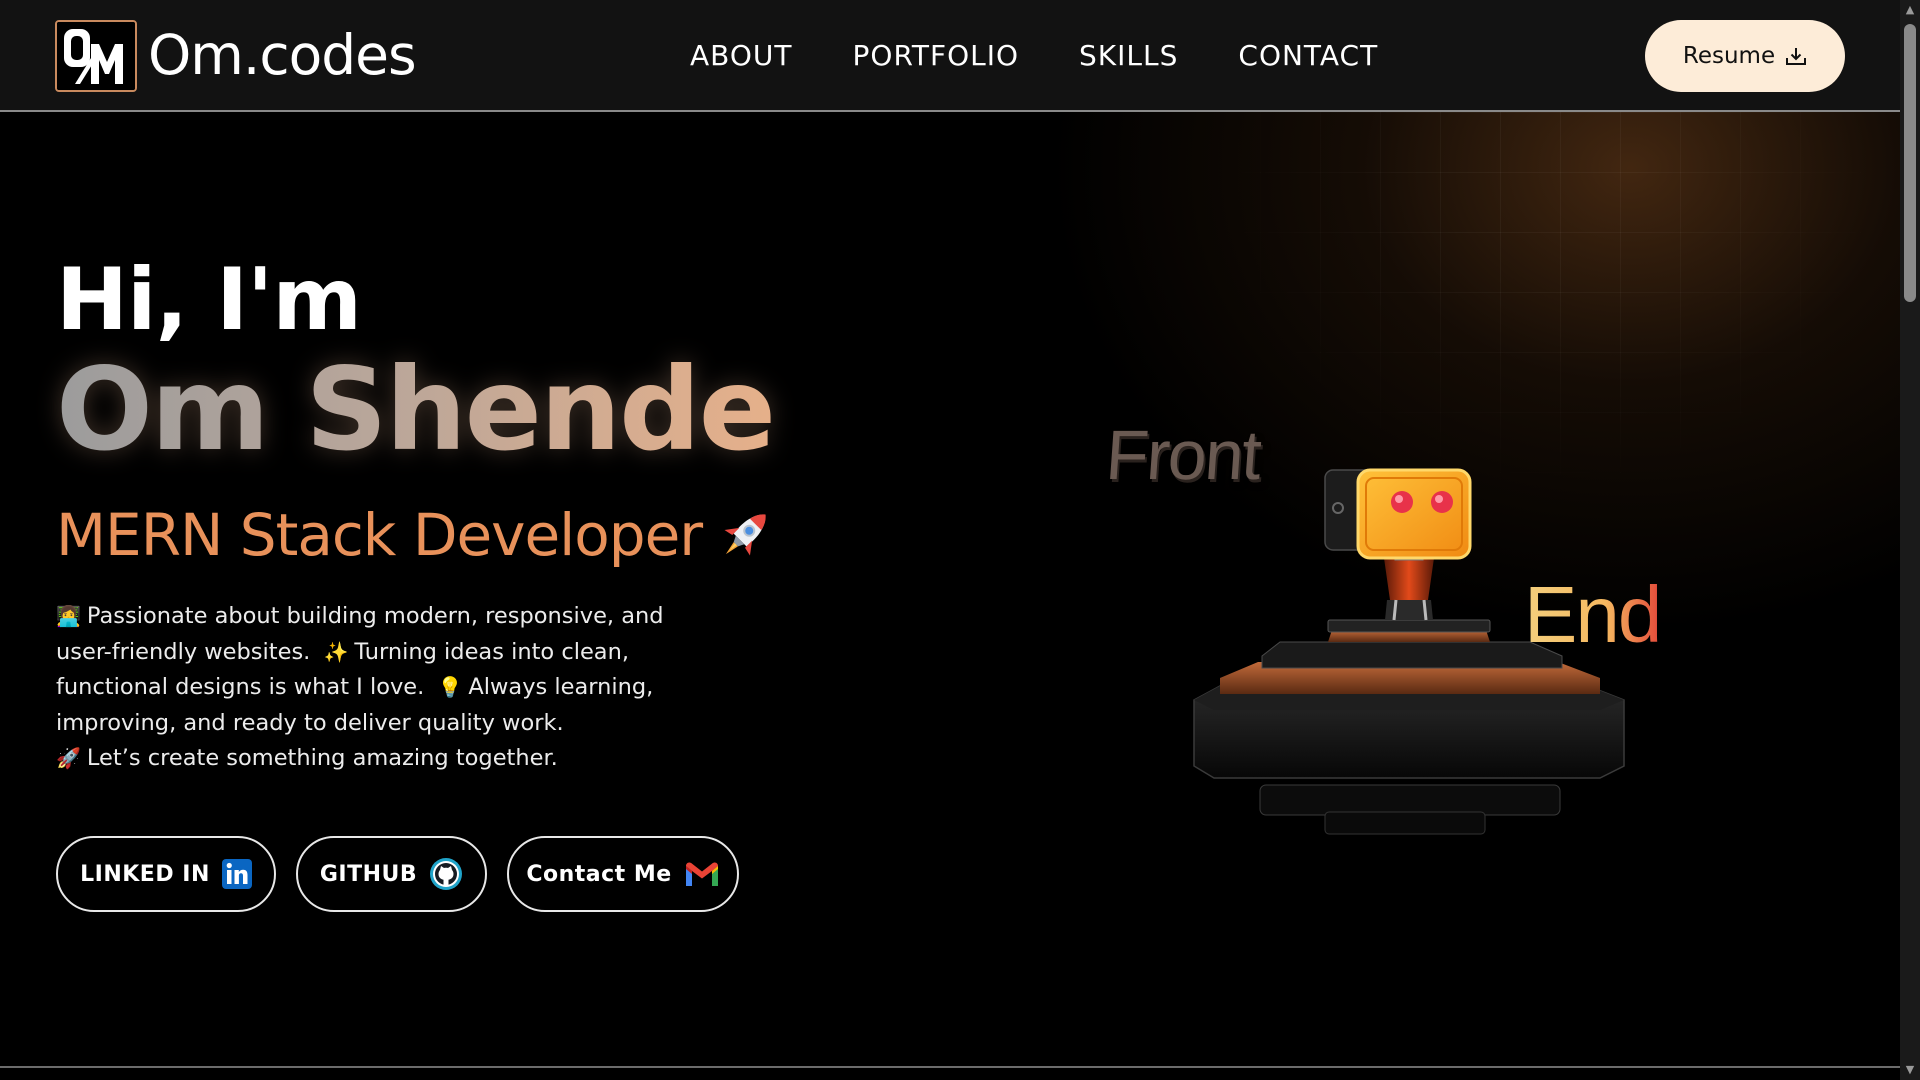 Image resolution: width=1920 pixels, height=1080 pixels. Describe the element at coordinates (368, 874) in the screenshot. I see `github-label: GITHUB` at that location.